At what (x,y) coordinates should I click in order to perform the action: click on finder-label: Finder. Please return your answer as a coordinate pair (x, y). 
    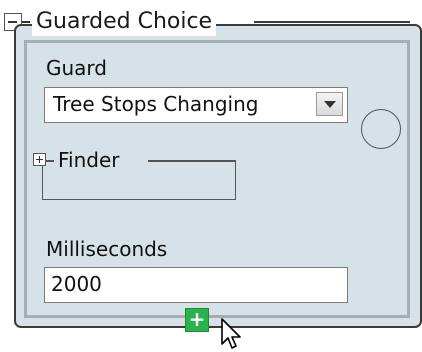
    Looking at the image, I should click on (89, 160).